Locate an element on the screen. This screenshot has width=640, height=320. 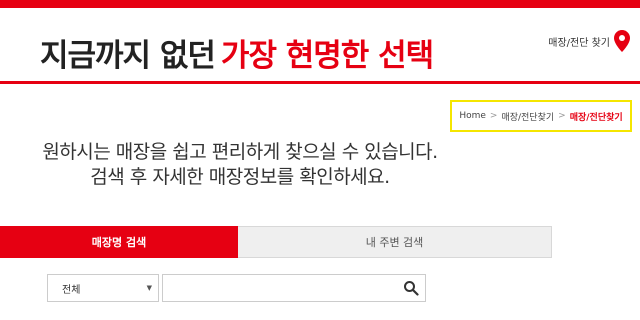
search-input is located at coordinates (278, 288).